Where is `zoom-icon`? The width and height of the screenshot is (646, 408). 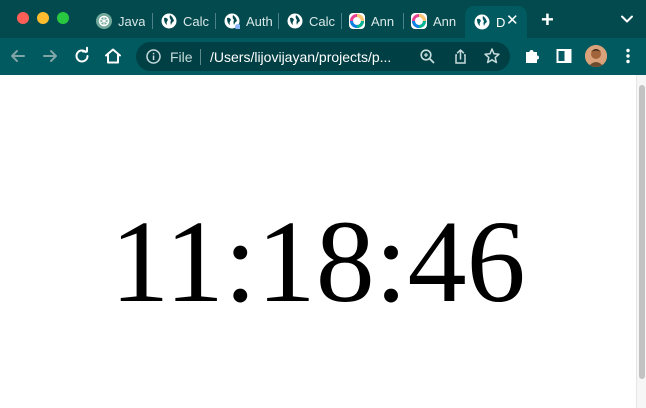 zoom-icon is located at coordinates (427, 59).